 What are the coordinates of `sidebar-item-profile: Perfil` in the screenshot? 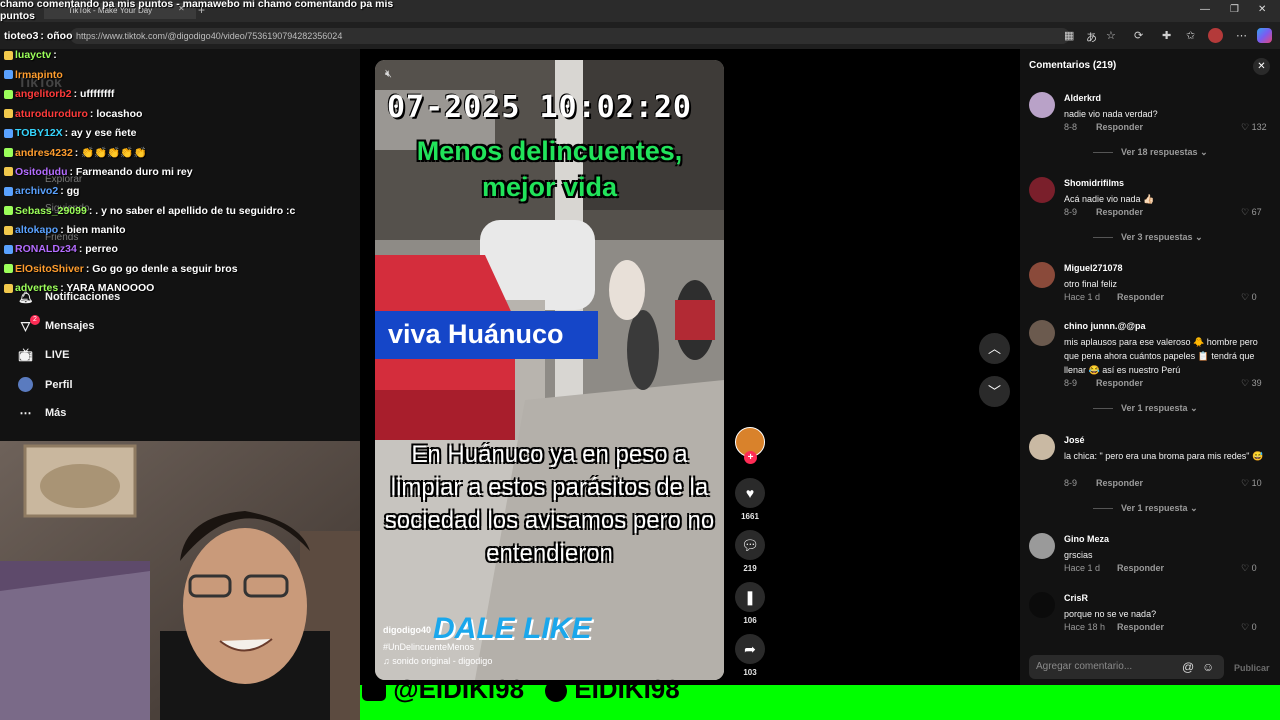 It's located at (45, 384).